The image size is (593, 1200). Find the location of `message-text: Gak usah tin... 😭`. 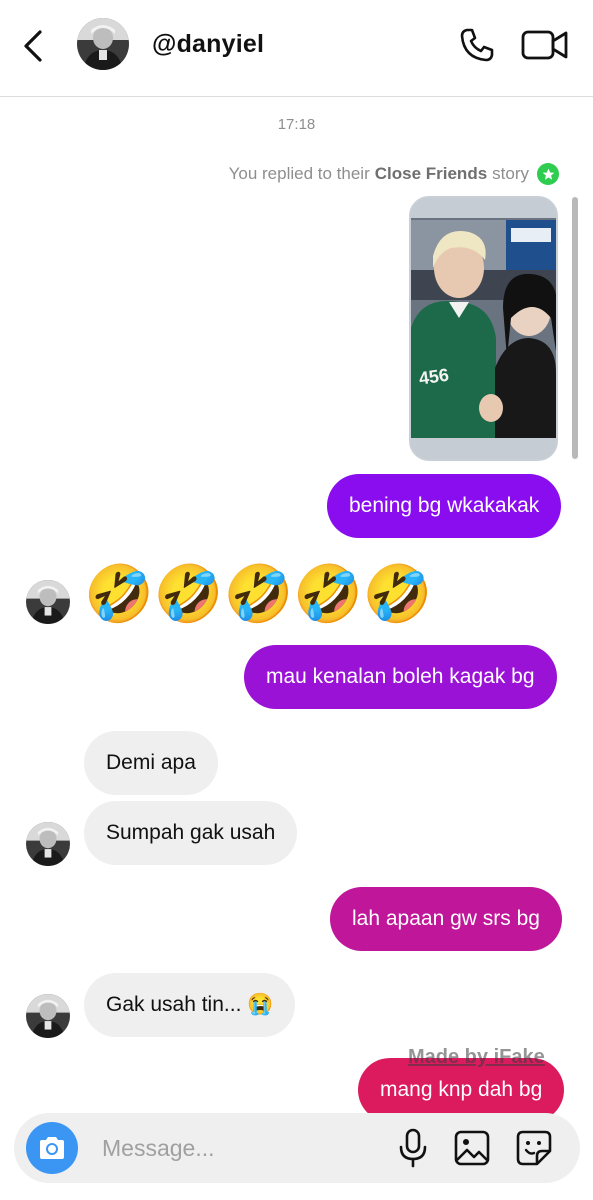

message-text: Gak usah tin... 😭 is located at coordinates (190, 1004).